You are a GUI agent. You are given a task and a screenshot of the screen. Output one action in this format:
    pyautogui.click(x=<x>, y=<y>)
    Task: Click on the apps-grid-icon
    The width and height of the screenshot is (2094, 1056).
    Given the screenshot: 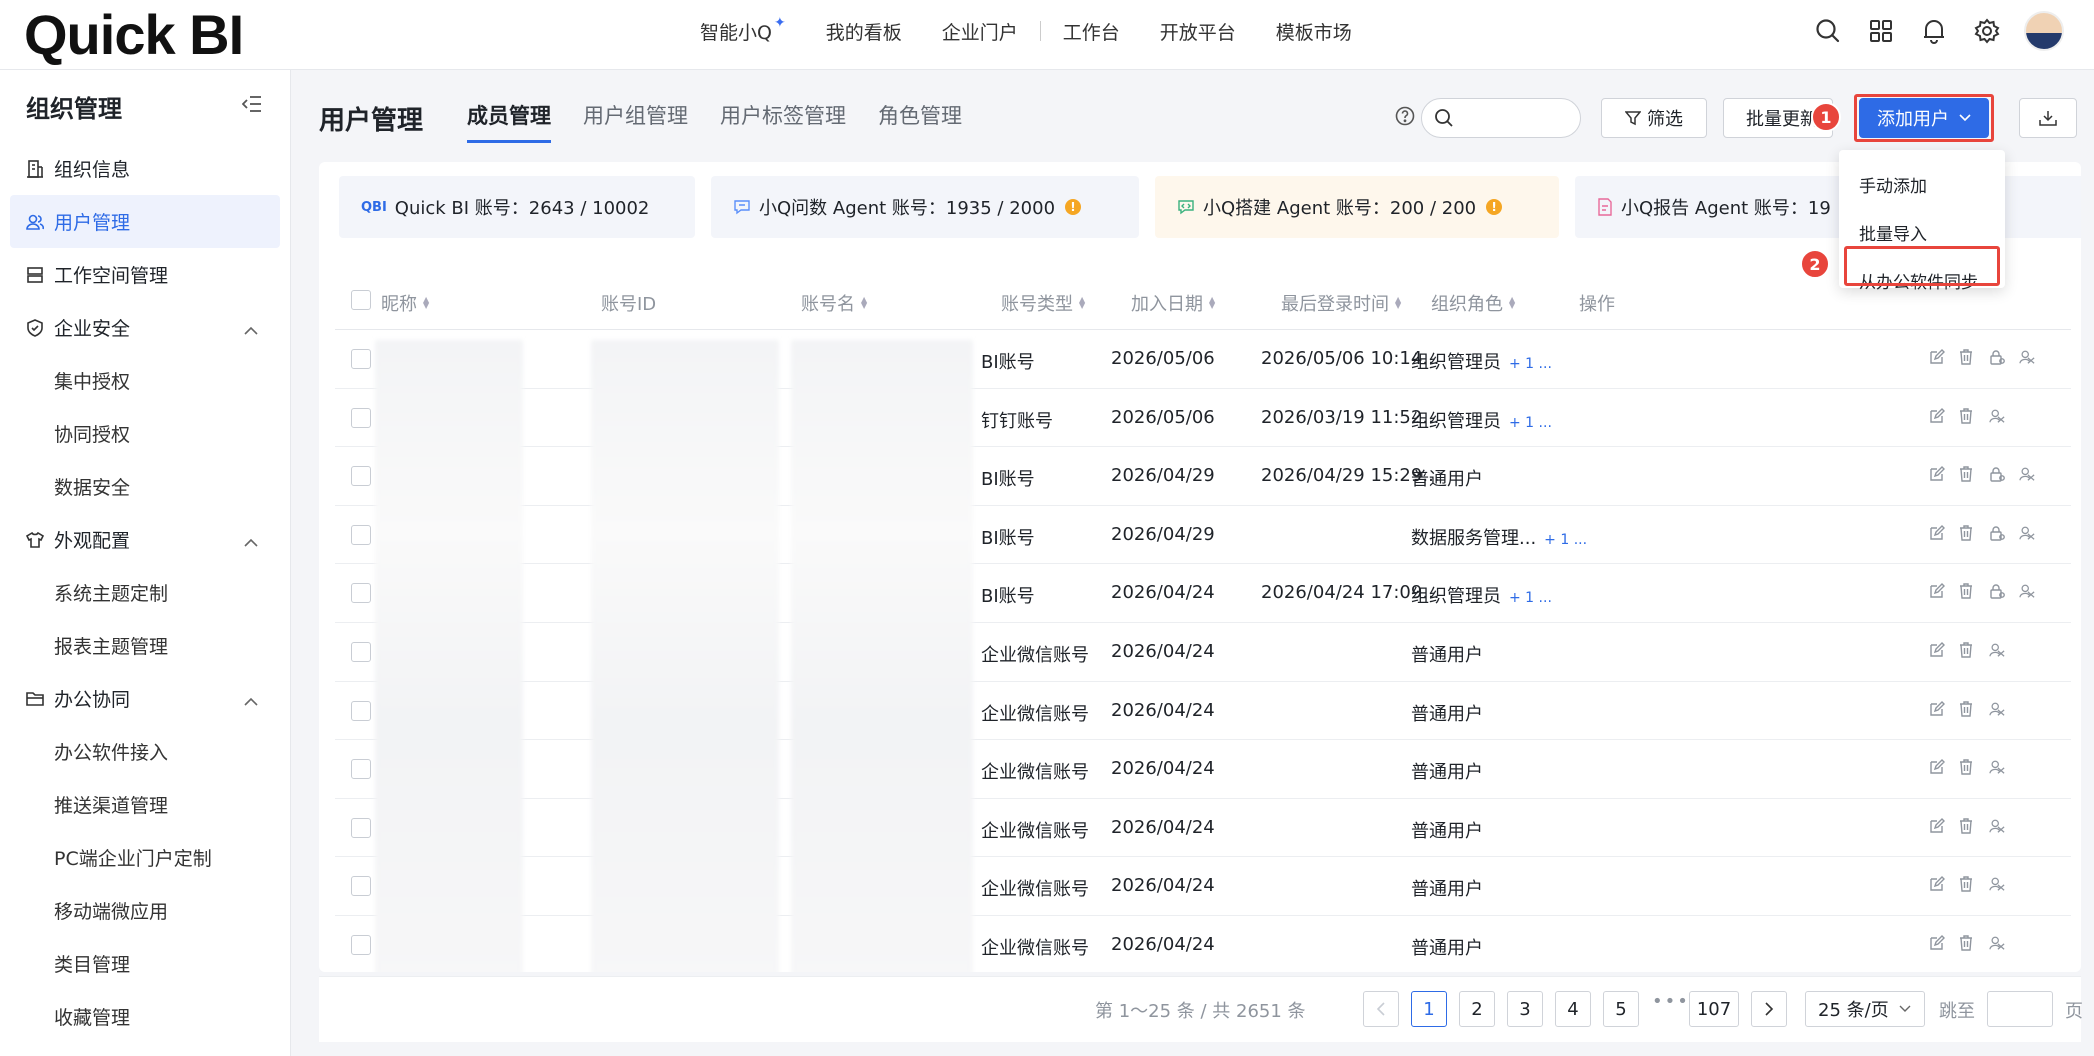 What is the action you would take?
    pyautogui.click(x=1881, y=31)
    